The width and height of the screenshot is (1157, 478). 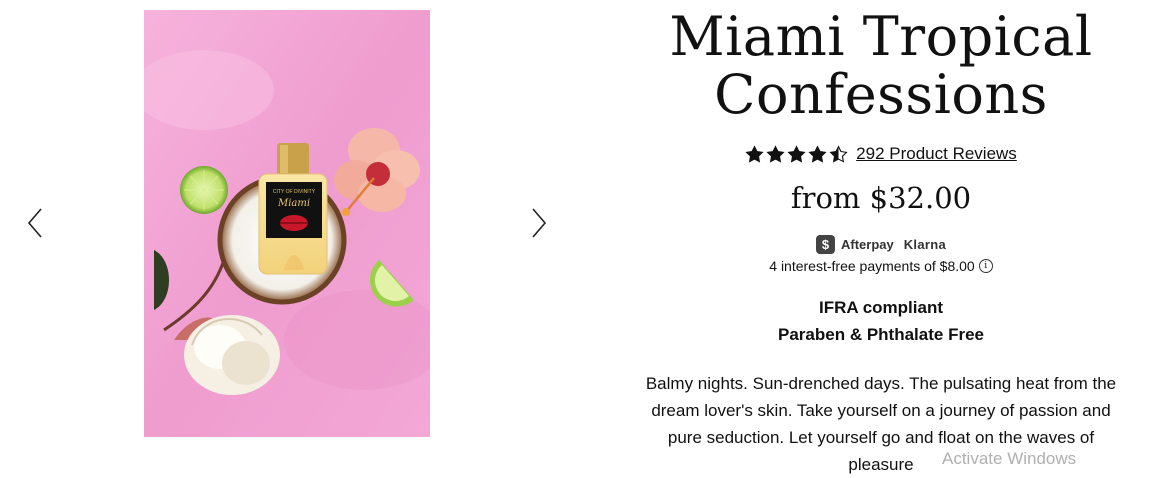 I want to click on product-title: Miami Tropical Confessions, so click(x=878, y=66).